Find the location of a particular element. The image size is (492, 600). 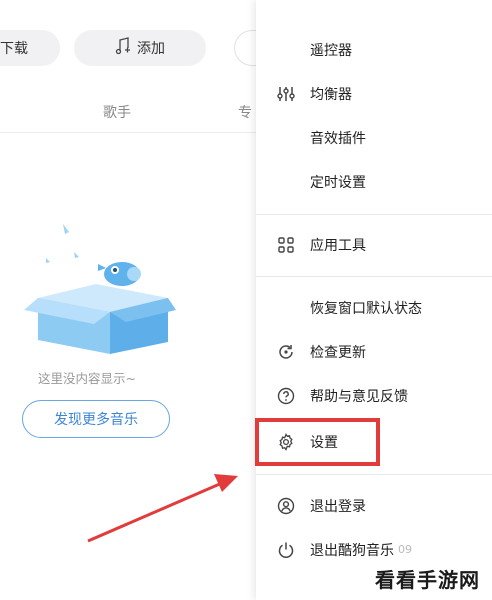

tab-artist: 歌手 is located at coordinates (117, 112).